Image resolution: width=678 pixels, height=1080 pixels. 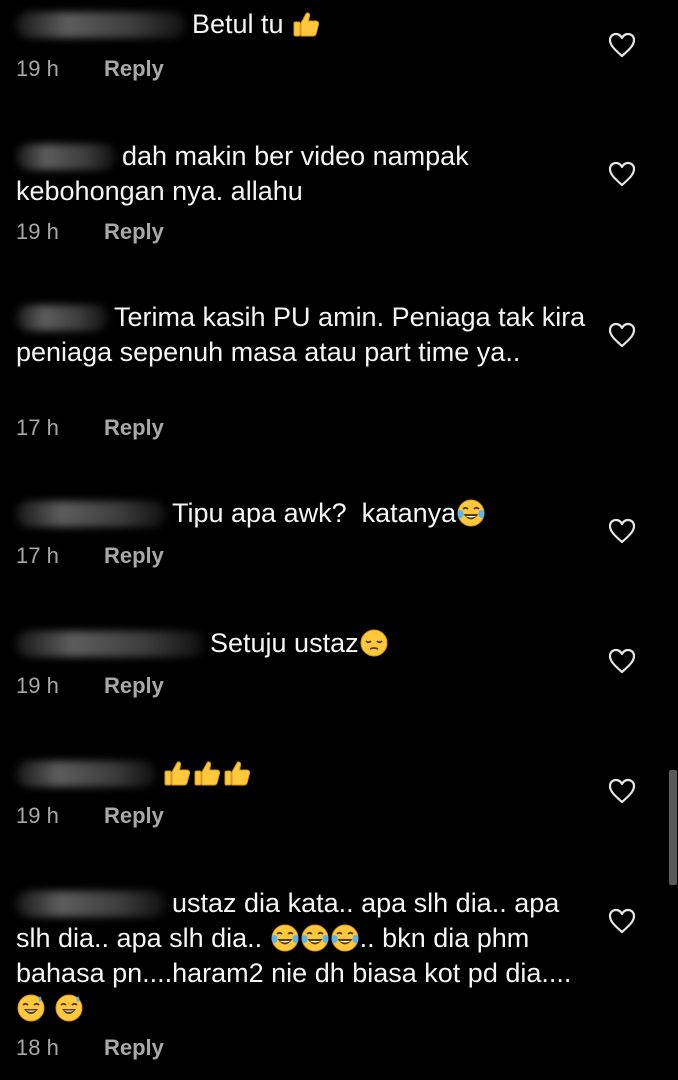 What do you see at coordinates (37, 1047) in the screenshot?
I see `comment-time: 18 h` at bounding box center [37, 1047].